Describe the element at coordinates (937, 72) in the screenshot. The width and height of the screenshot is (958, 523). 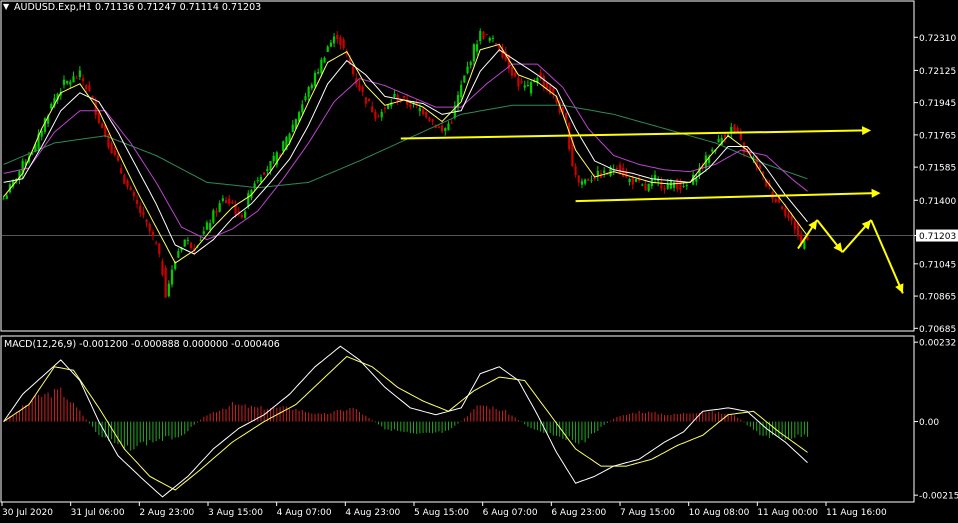
I see `price-tick-label: 0.72125` at that location.